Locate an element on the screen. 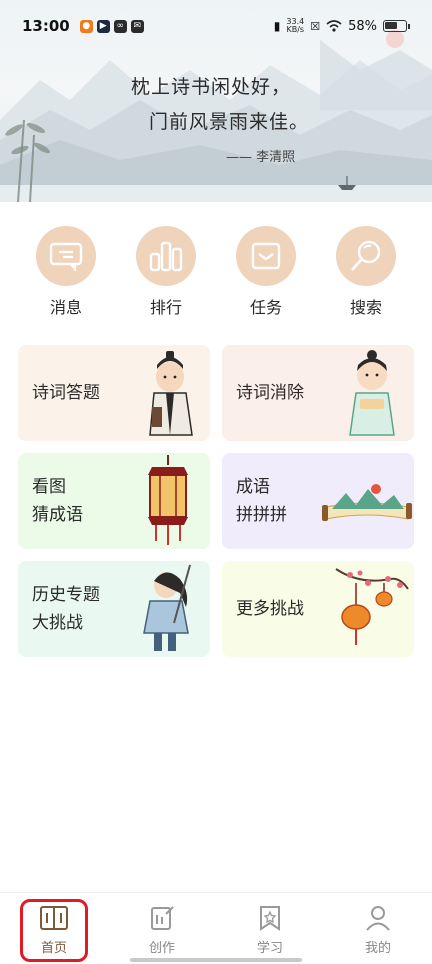  search-icon is located at coordinates (366, 255).